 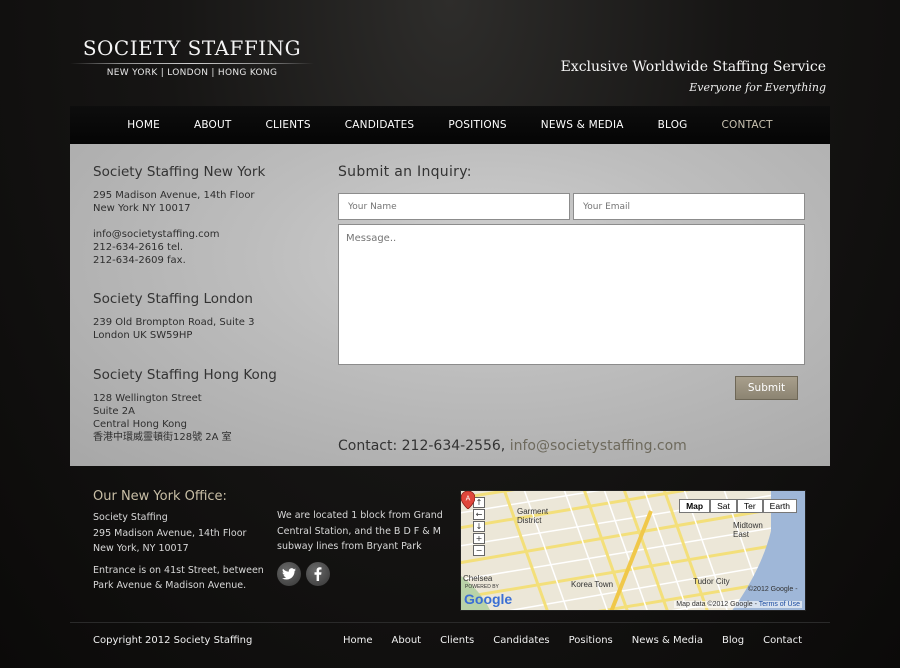 I want to click on office-address: London UK SW59HP, so click(x=143, y=335).